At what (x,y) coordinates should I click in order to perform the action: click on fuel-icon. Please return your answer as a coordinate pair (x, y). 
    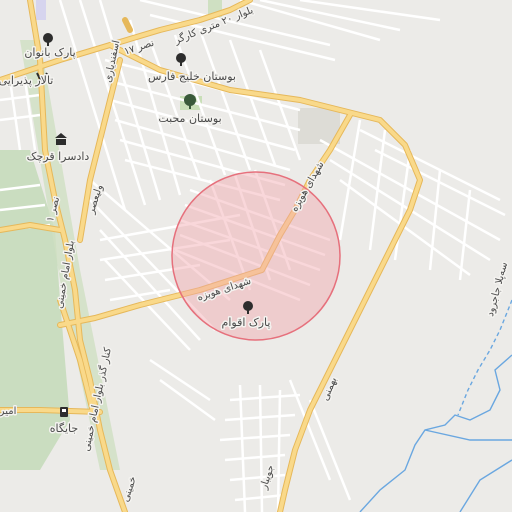
    Looking at the image, I should click on (64, 412).